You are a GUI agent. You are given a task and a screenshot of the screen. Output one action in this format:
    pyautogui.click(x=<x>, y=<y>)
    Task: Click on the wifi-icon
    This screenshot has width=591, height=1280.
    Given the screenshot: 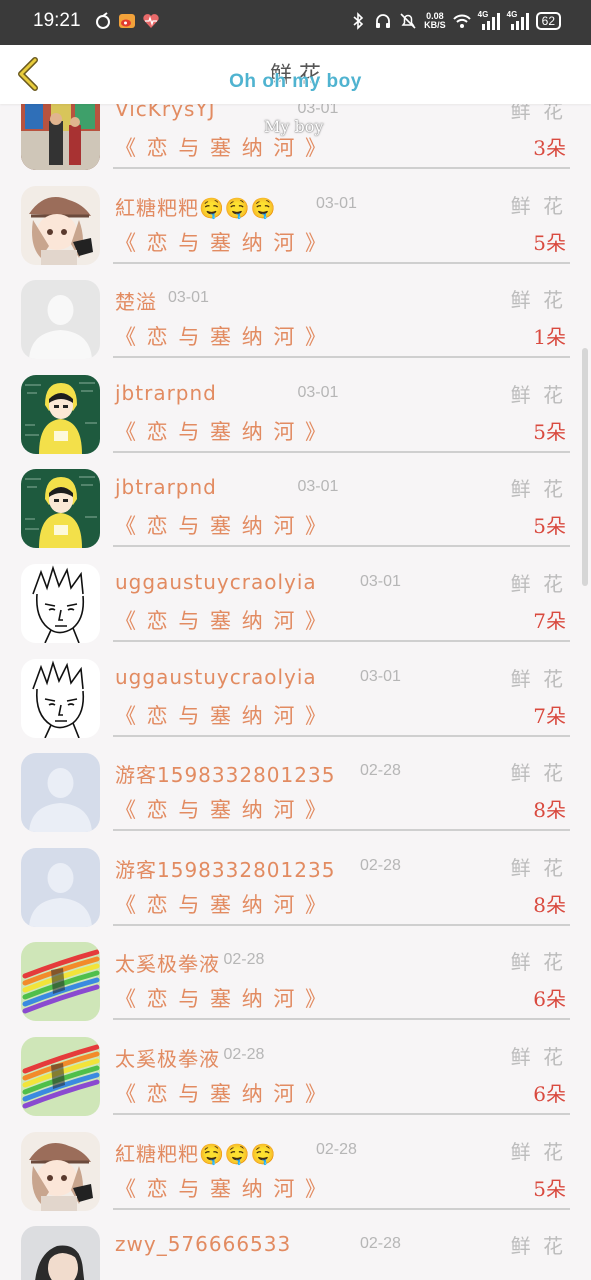 What is the action you would take?
    pyautogui.click(x=461, y=21)
    